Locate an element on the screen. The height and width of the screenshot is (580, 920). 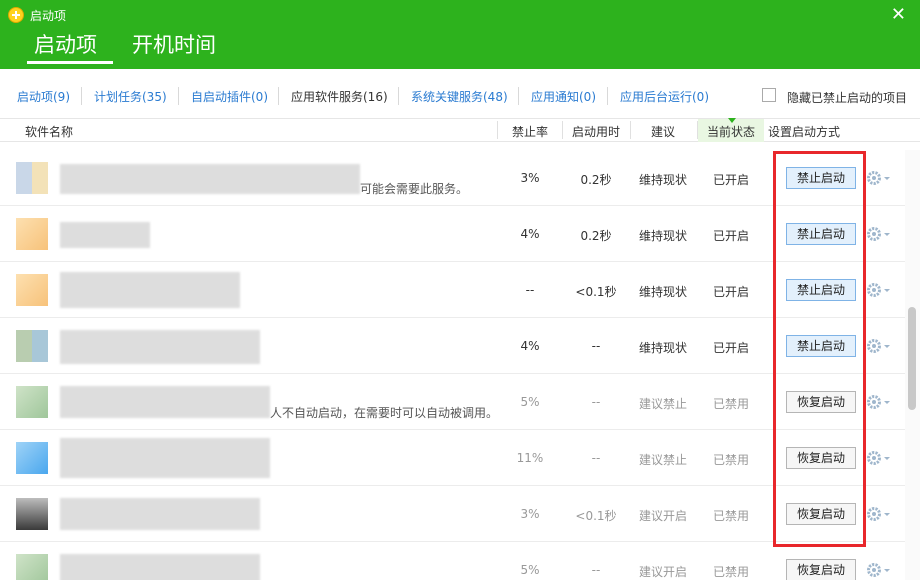
row-rate: 11% is located at coordinates (530, 458).